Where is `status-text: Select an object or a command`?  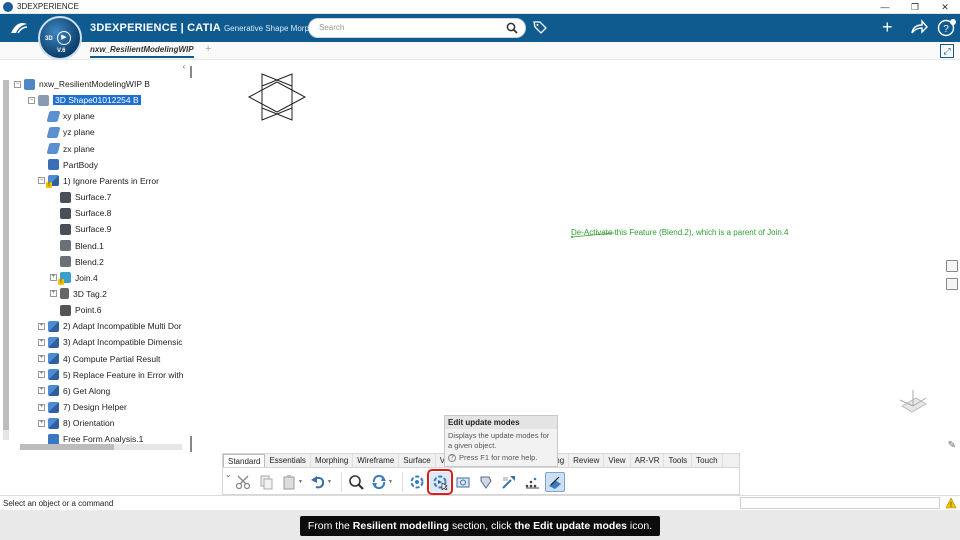 status-text: Select an object or a command is located at coordinates (58, 503).